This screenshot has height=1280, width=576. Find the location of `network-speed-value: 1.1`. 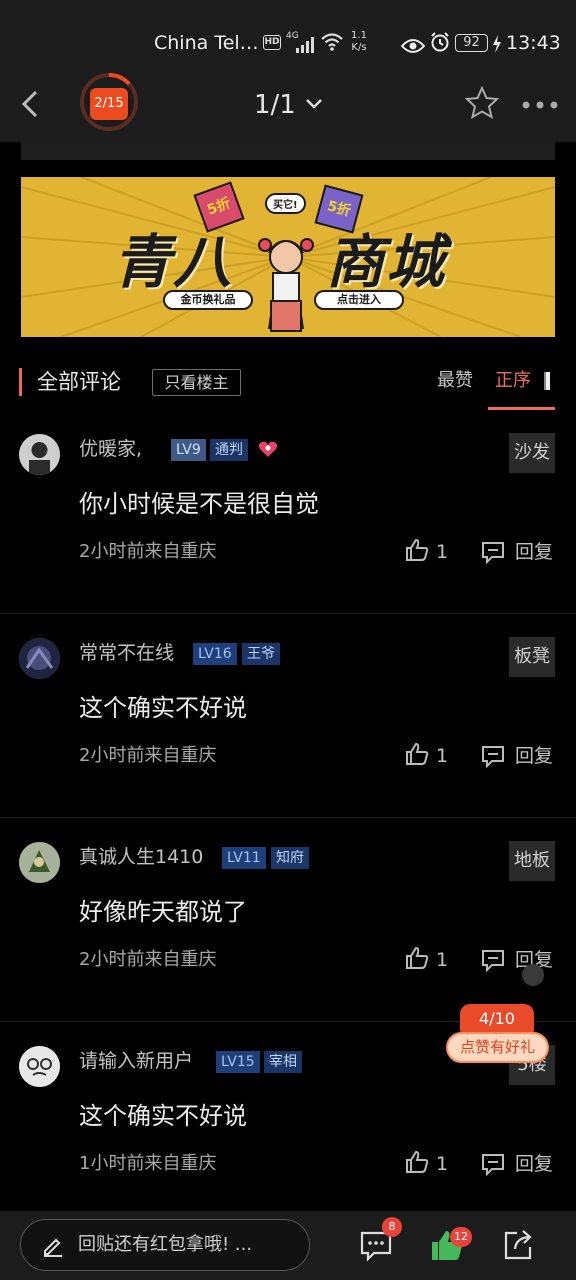

network-speed-value: 1.1 is located at coordinates (359, 35).